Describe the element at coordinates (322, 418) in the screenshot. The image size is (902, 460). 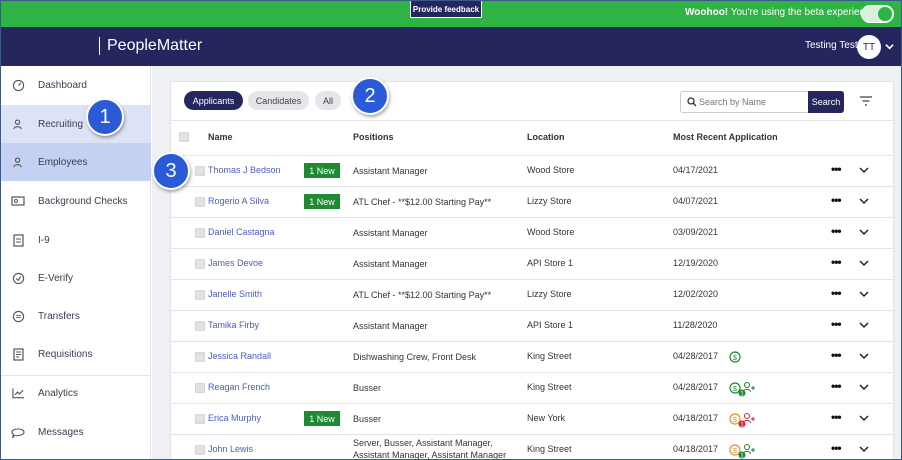
I see `new-badge: 1 New` at that location.